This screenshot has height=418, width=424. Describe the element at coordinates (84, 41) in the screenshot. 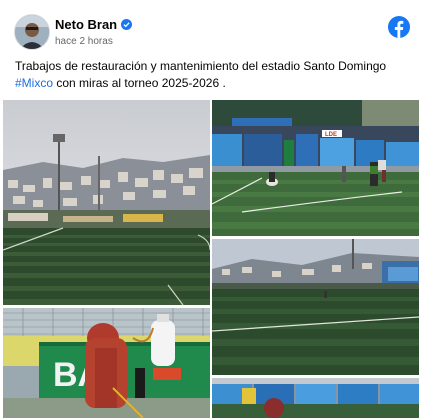

I see `post-timestamp: hace 2 horas` at that location.